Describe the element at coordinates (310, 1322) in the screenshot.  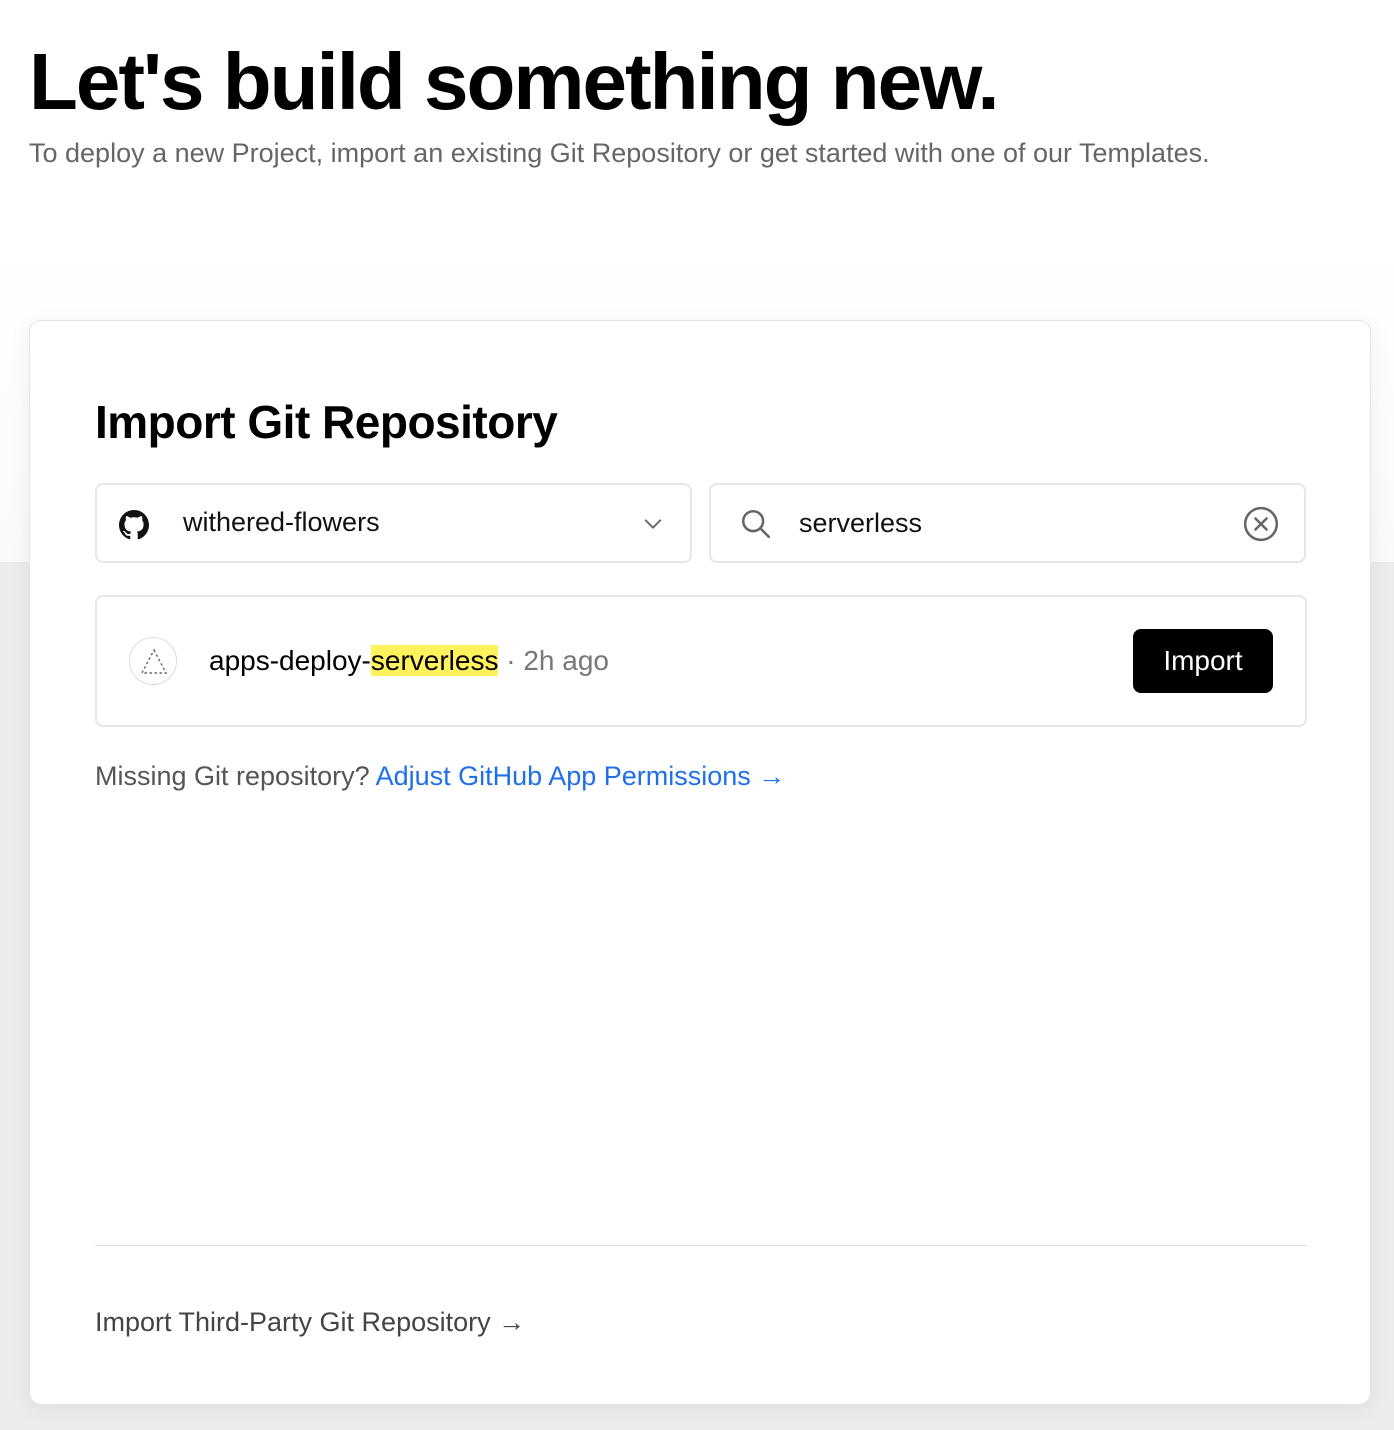
I see `import-third-party-link: Import Third-Party Git Repository →` at that location.